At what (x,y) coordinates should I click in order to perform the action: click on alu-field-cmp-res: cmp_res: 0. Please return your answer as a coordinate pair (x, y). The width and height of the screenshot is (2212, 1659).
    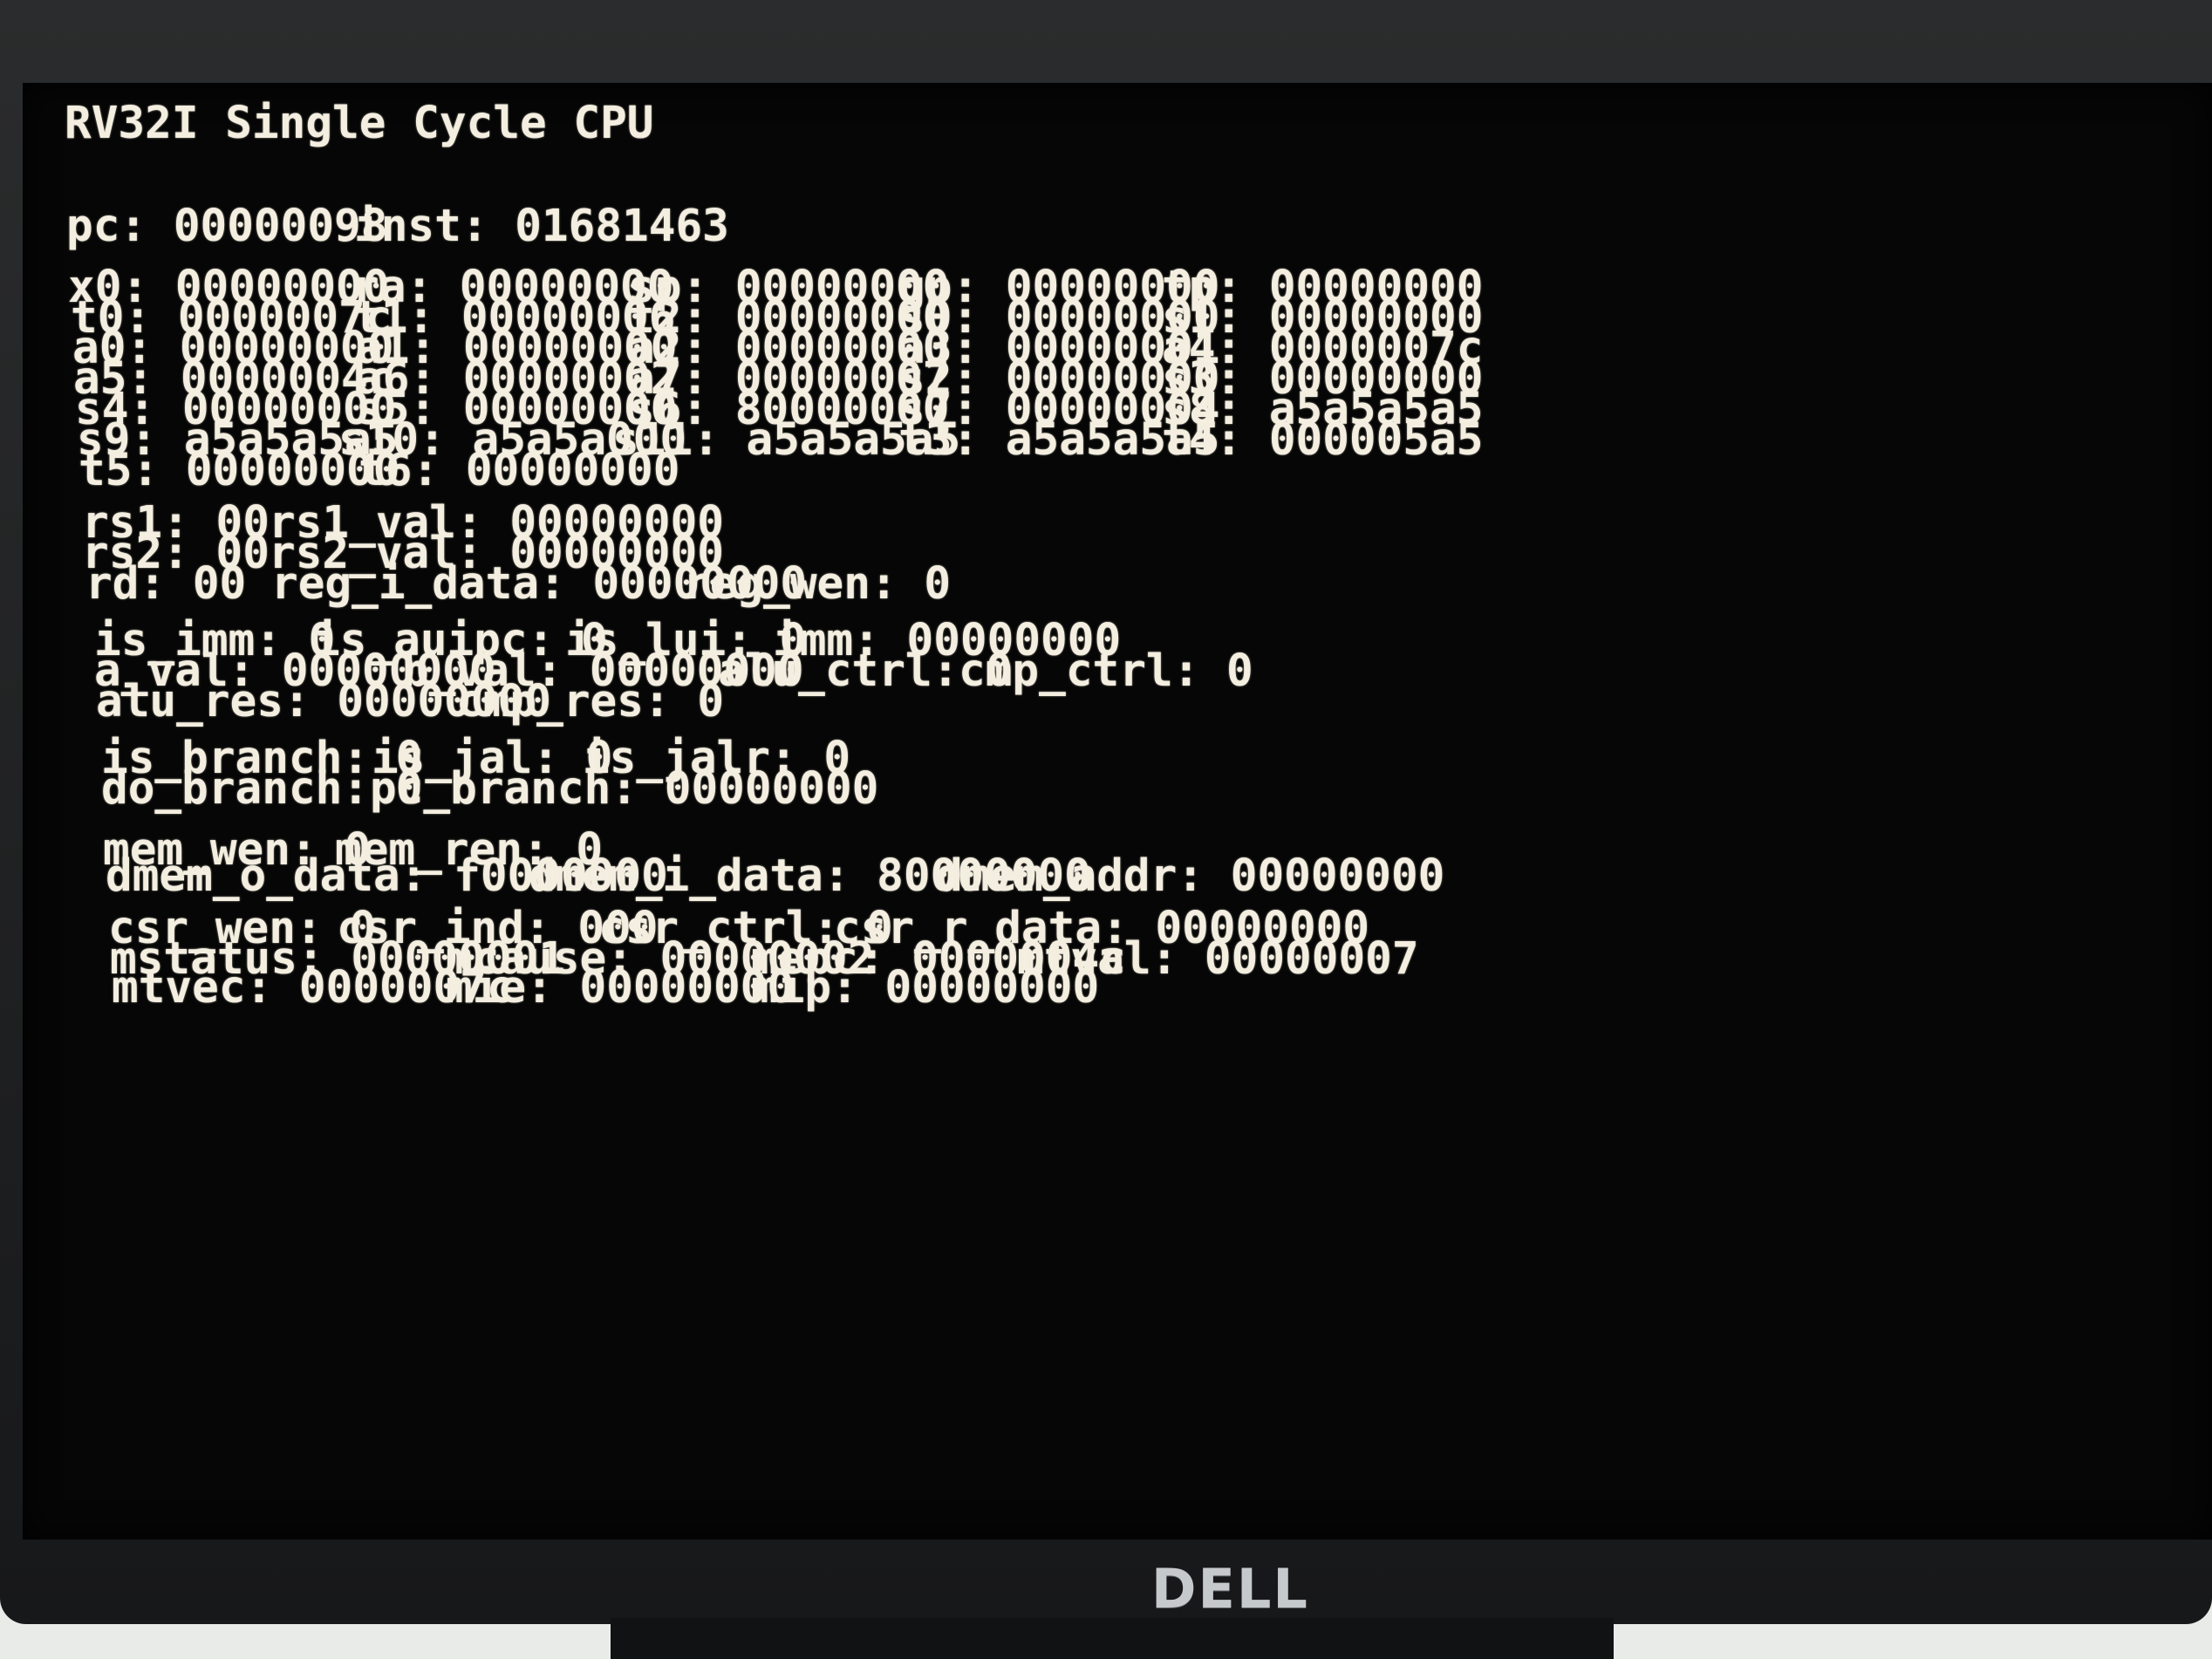
    Looking at the image, I should click on (590, 701).